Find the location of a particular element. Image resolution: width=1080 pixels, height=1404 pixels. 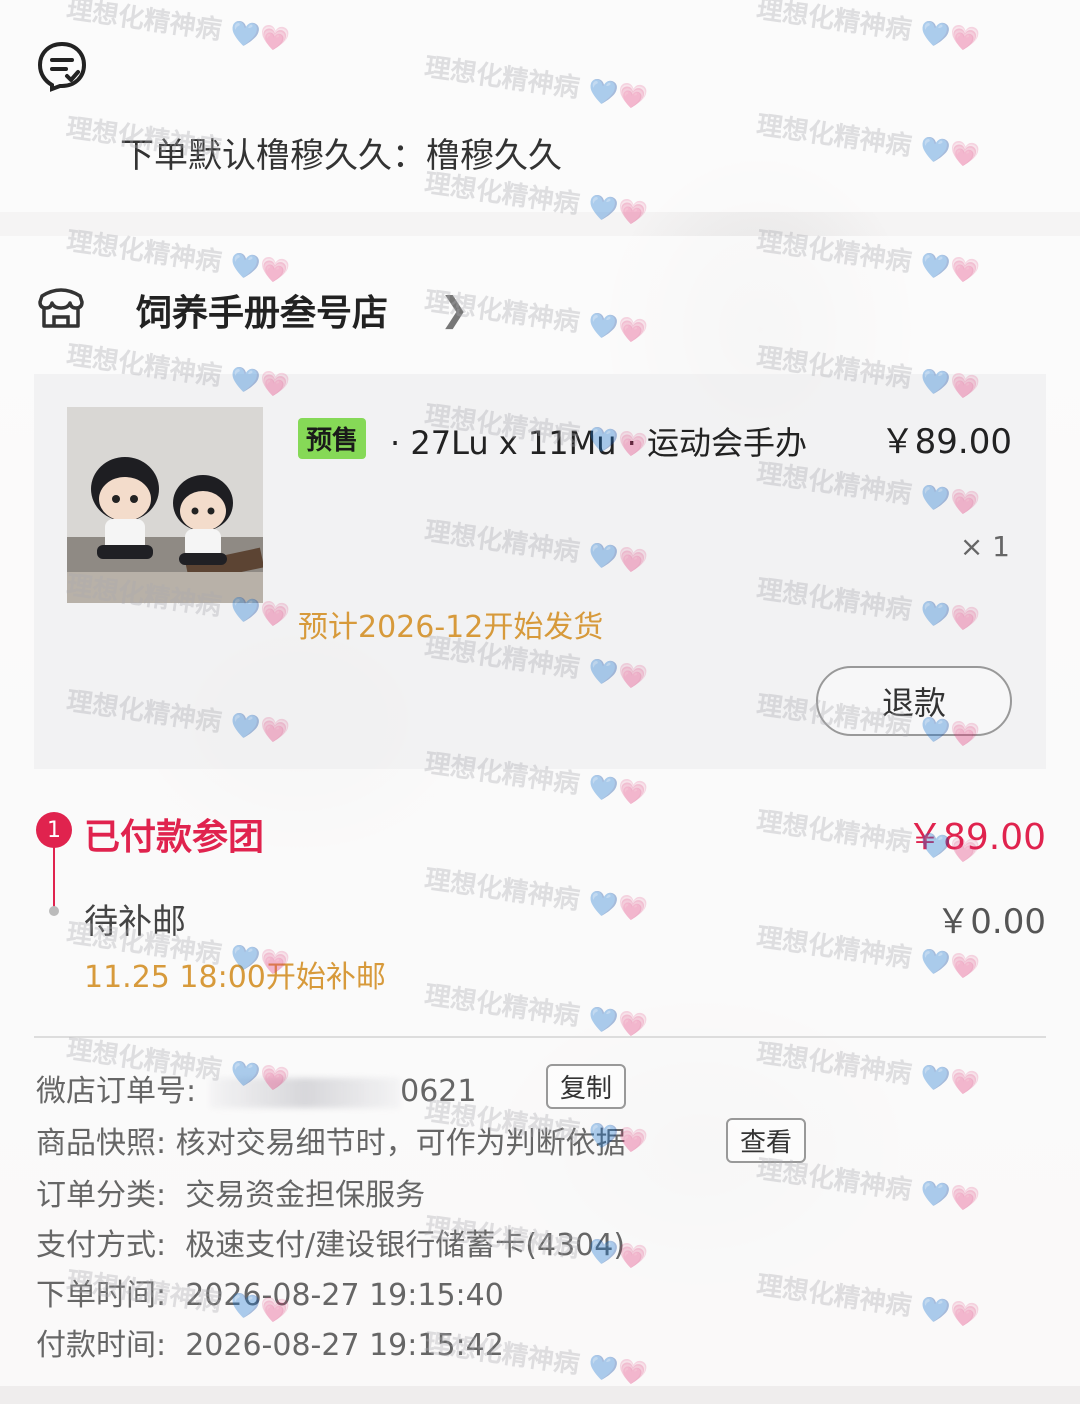

shipping-estimate: 预计2026-12开始发货 is located at coordinates (451, 627).